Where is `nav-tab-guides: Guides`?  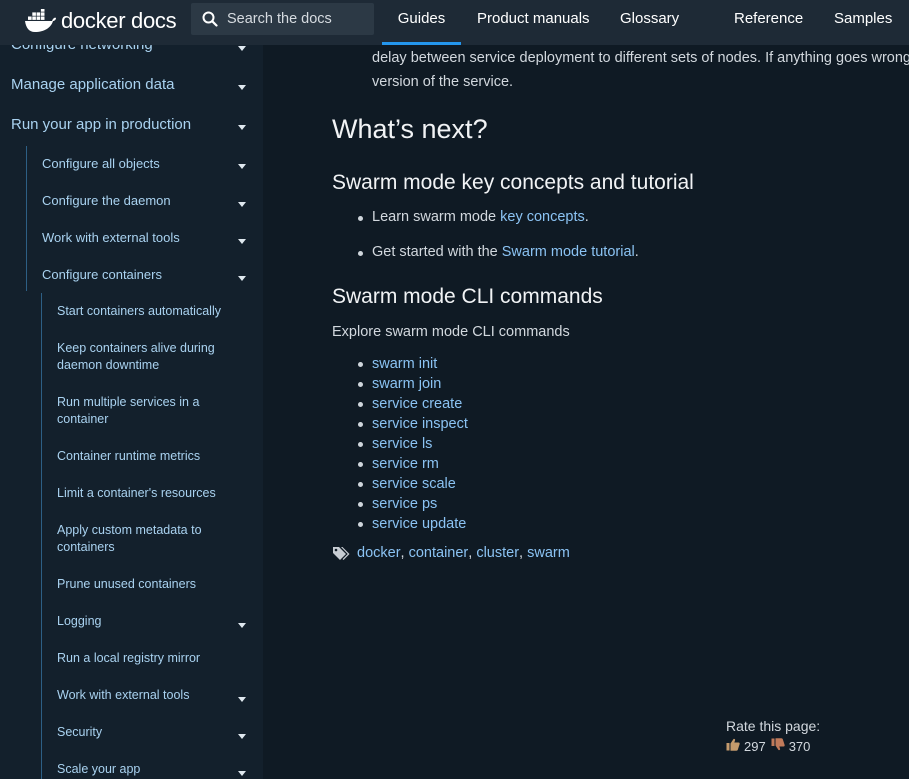
nav-tab-guides: Guides is located at coordinates (421, 22).